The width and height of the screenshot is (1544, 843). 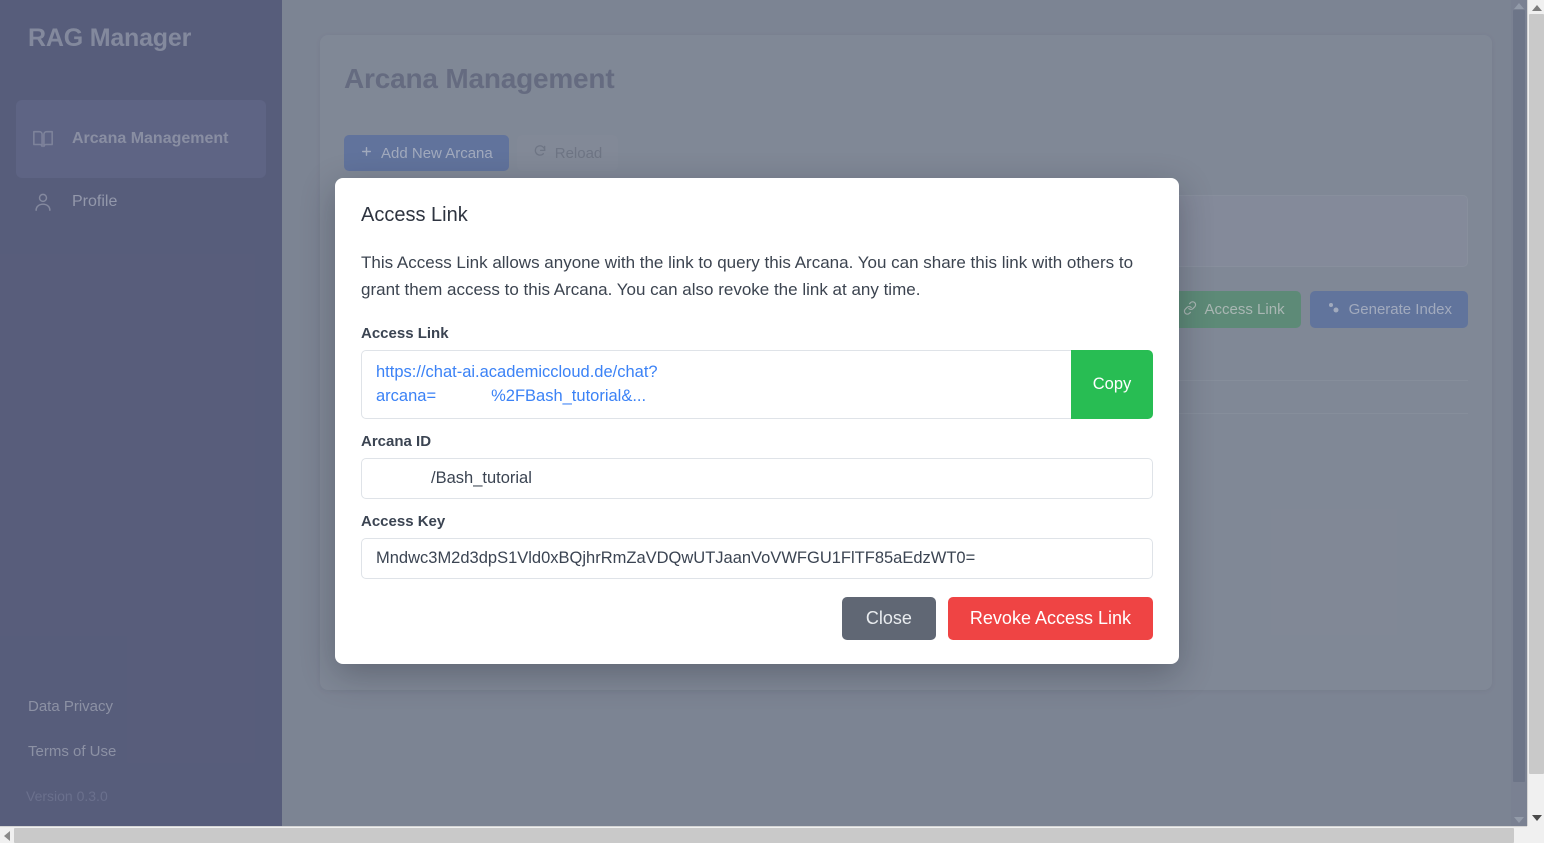 I want to click on sidebar-footer: Data Privacy Terms of Use Version 0.3.0, so click(x=147, y=751).